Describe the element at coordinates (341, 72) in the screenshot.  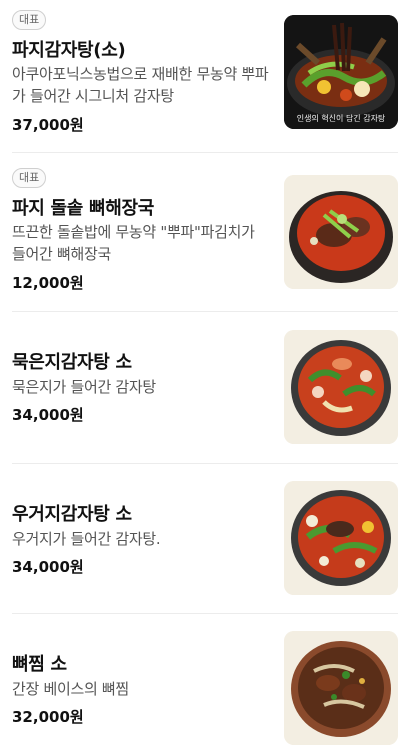
I see `menu-item-image: 인생의 혁신이 담긴 감자탕` at that location.